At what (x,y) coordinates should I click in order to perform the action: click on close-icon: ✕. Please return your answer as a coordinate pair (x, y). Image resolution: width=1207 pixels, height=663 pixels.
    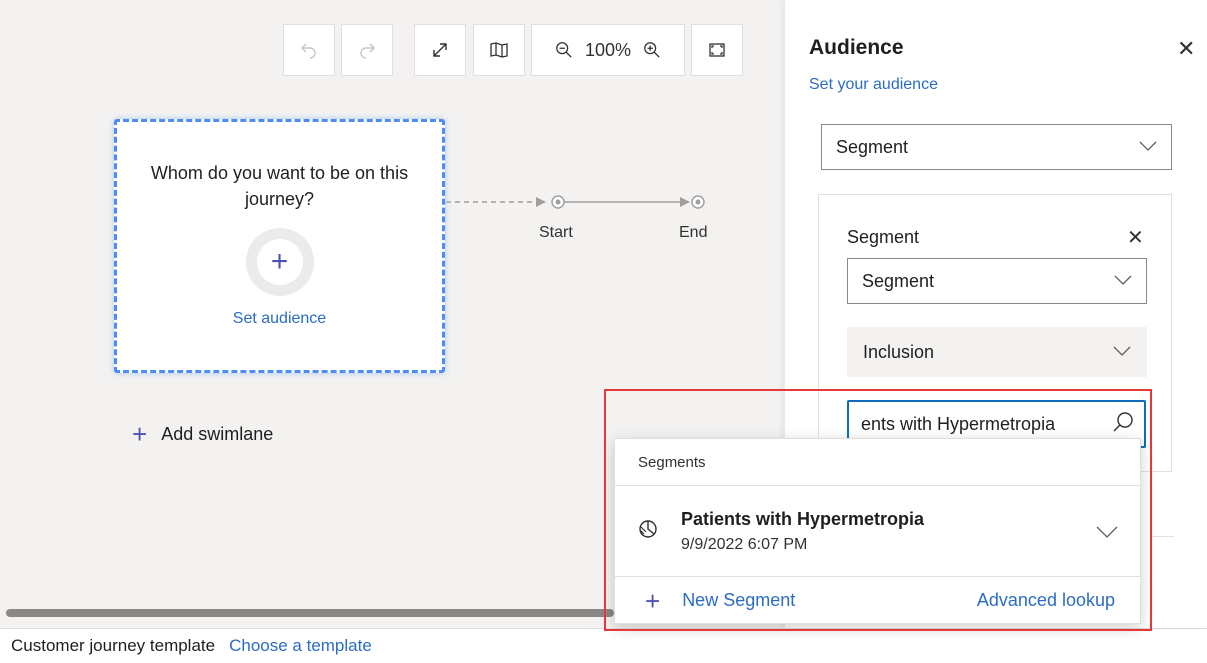
    Looking at the image, I should click on (1186, 49).